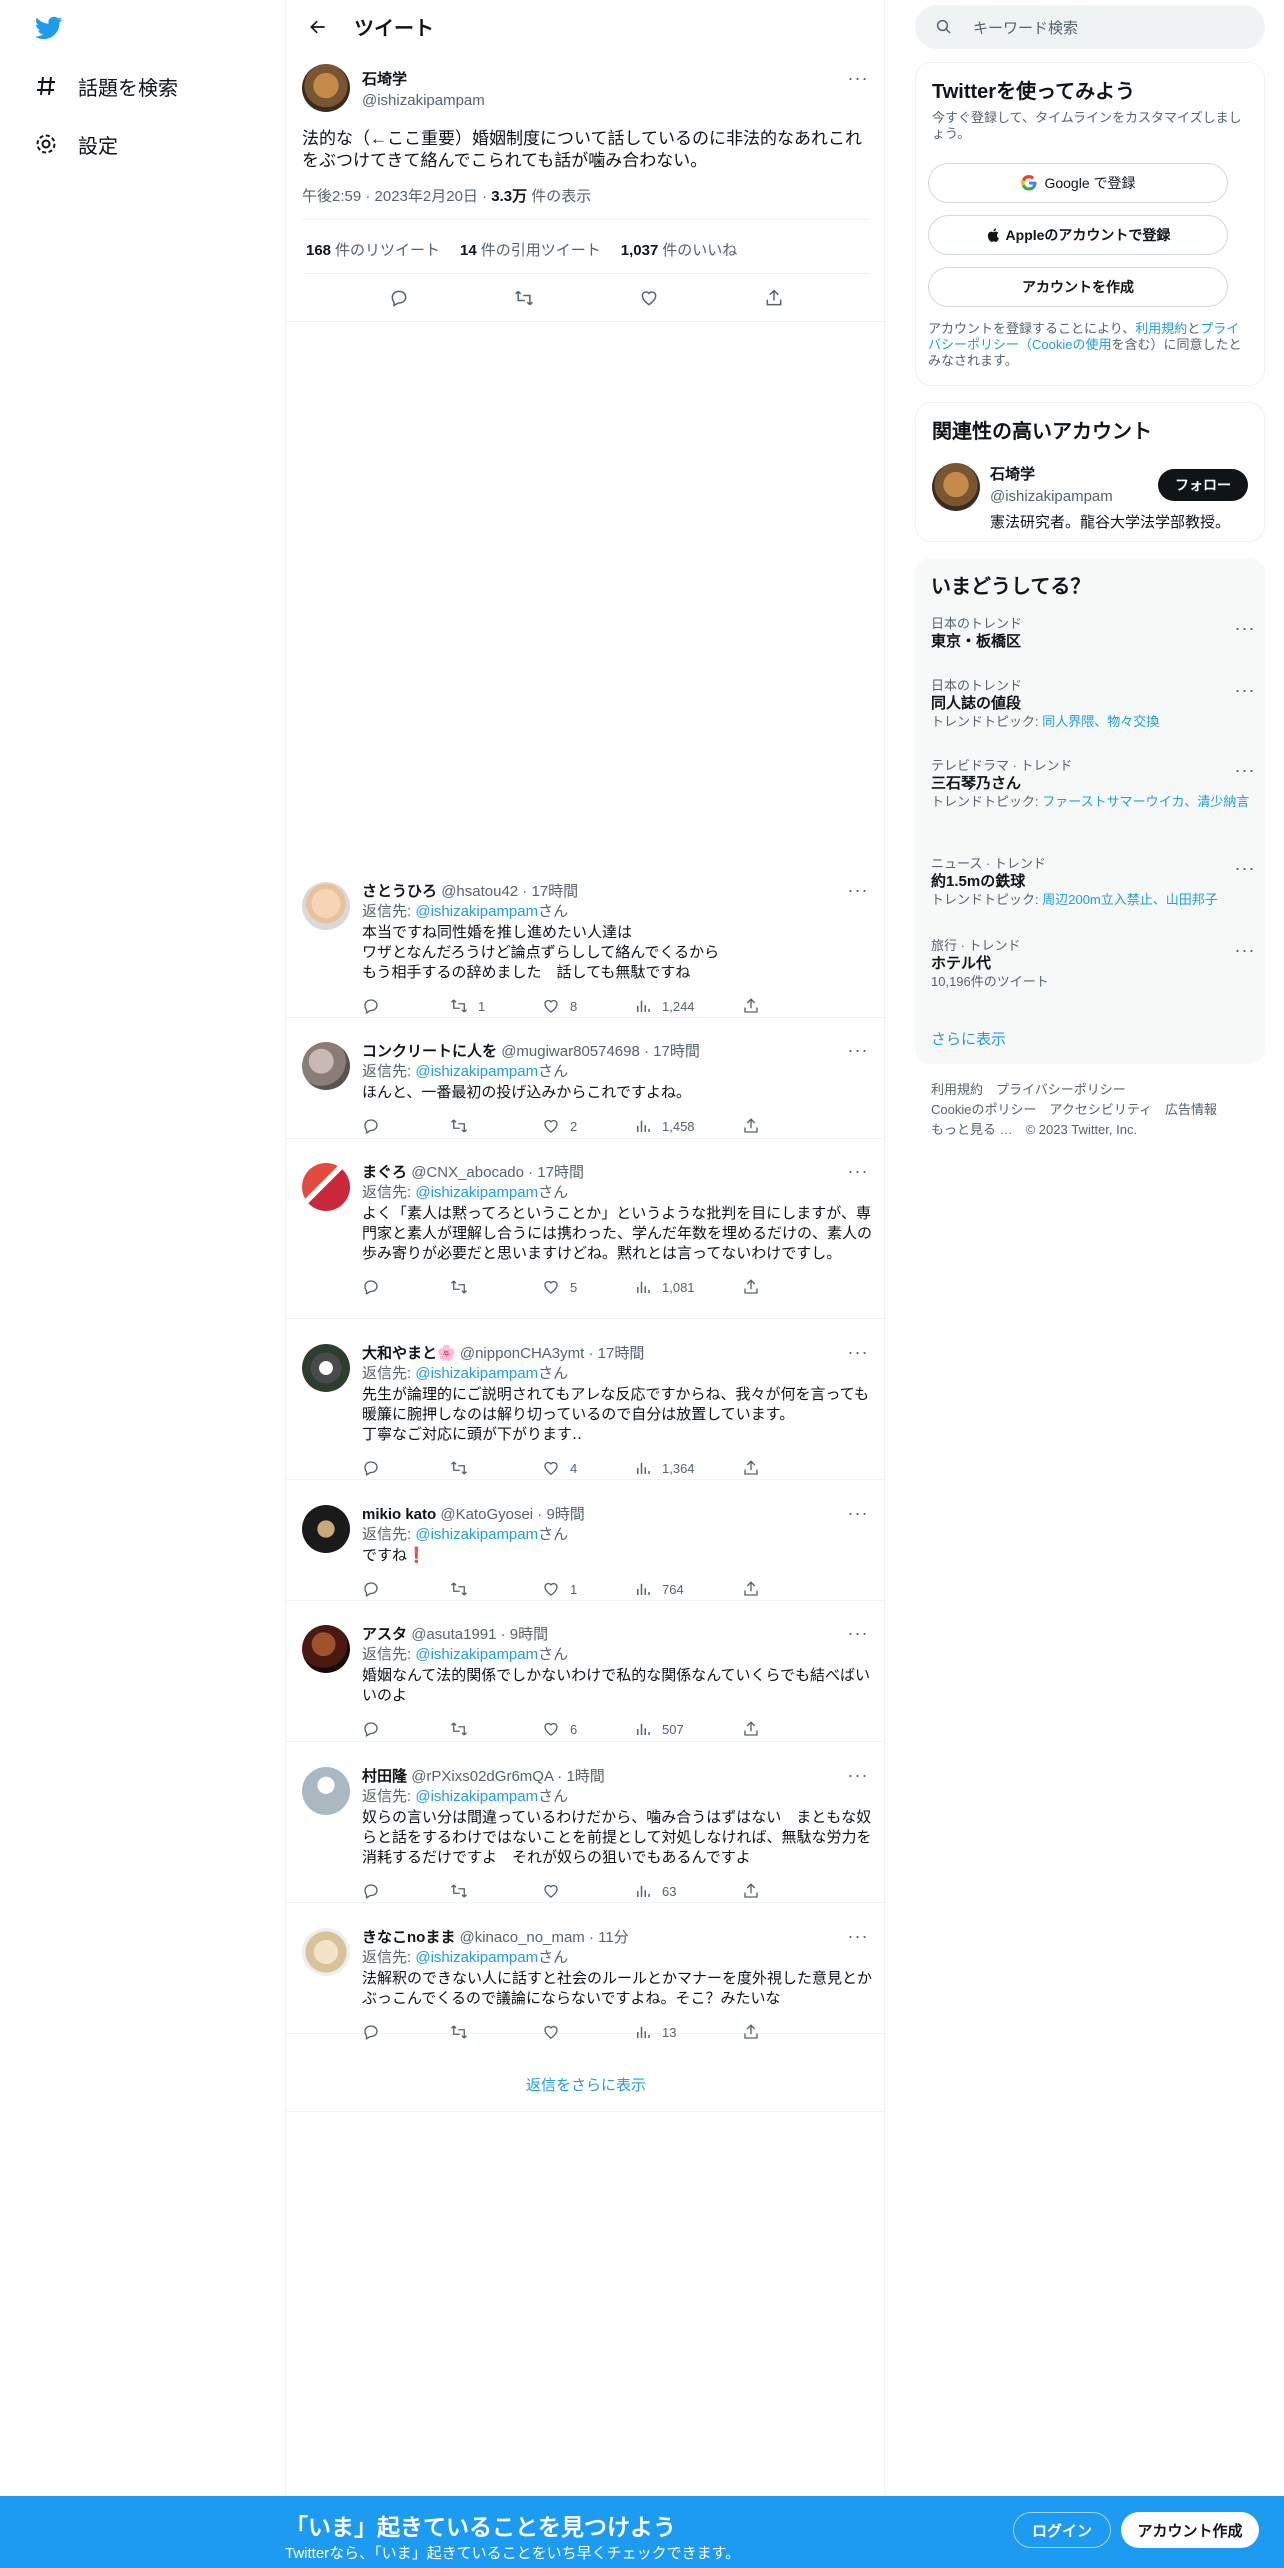 The image size is (1284, 2568). I want to click on reply-author-meta: @rPXixs02dGr6mQA · 1時間, so click(508, 1776).